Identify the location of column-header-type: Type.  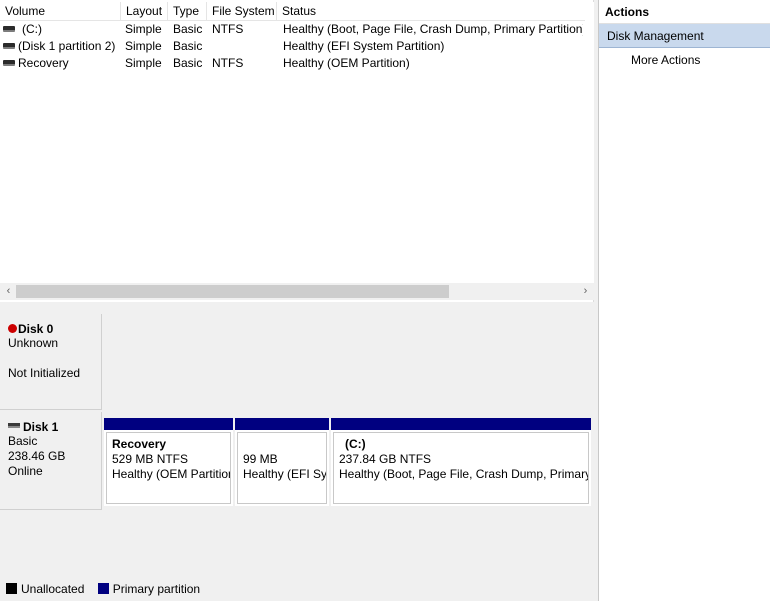
(187, 11).